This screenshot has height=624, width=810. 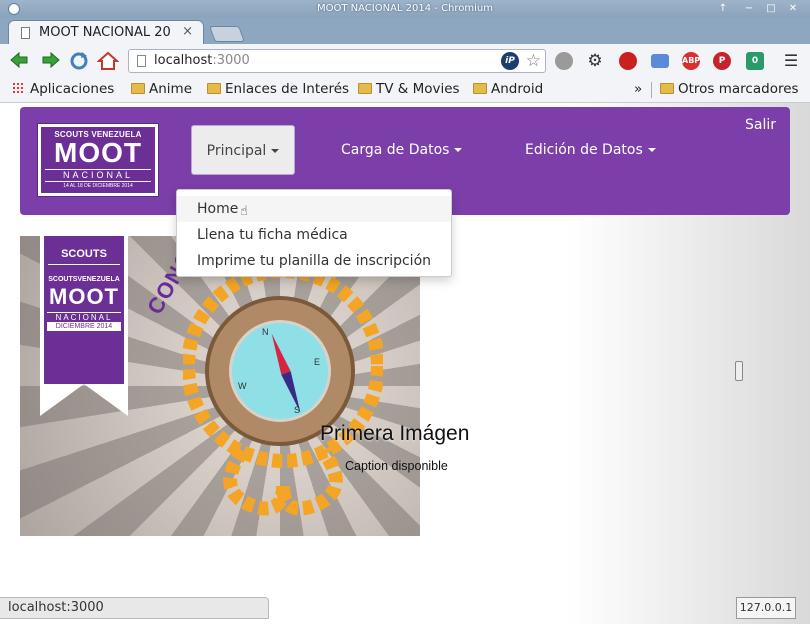 I want to click on record-extension-icon, so click(x=628, y=61).